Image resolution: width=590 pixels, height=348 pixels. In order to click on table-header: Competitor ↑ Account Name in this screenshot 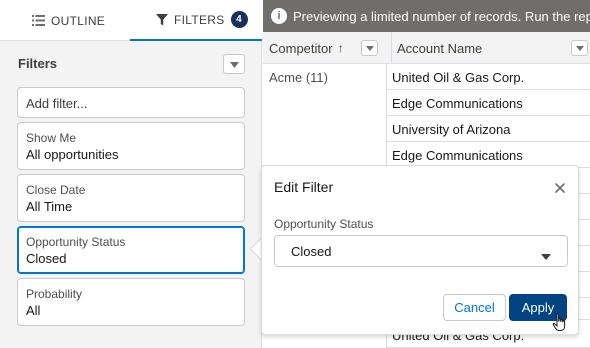, I will do `click(426, 48)`.